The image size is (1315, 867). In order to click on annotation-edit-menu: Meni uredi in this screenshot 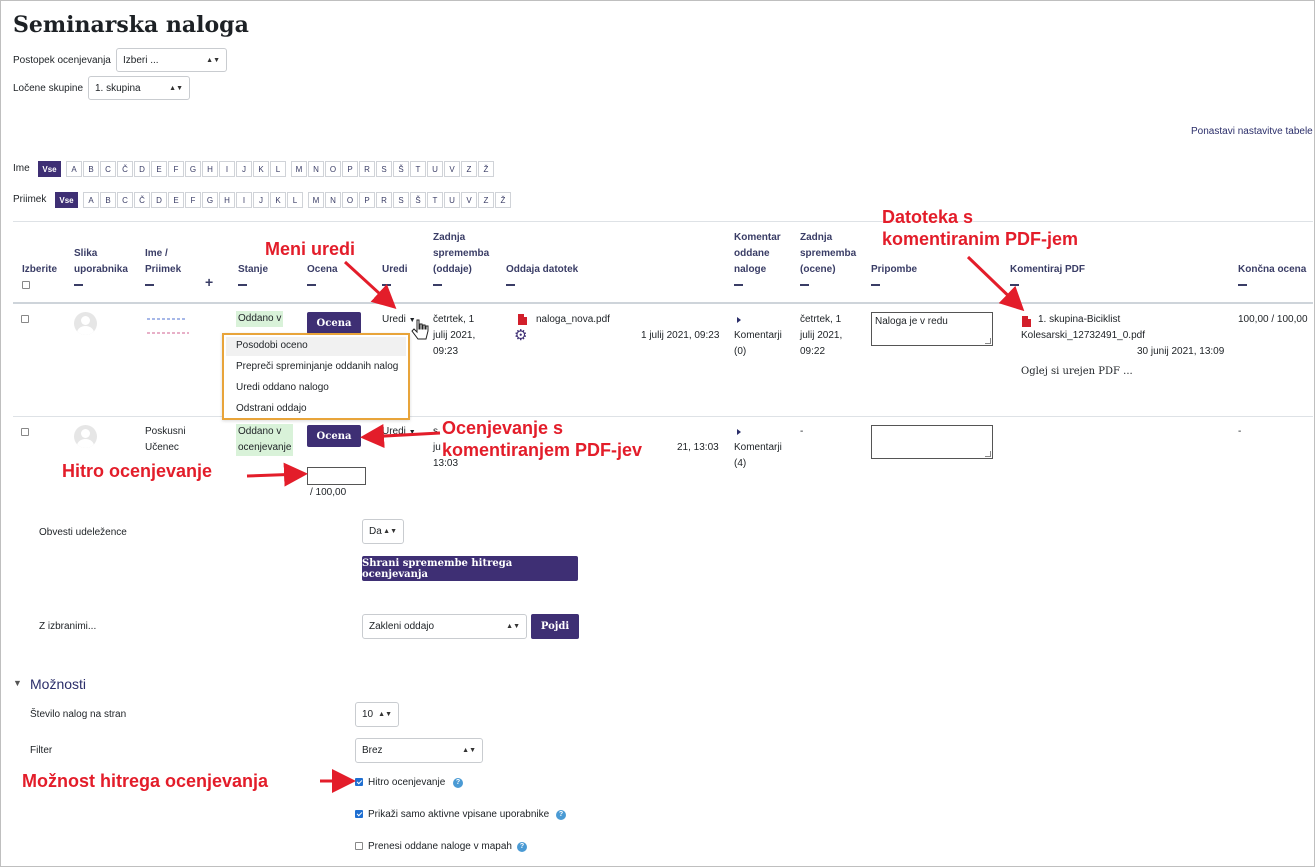, I will do `click(310, 249)`.